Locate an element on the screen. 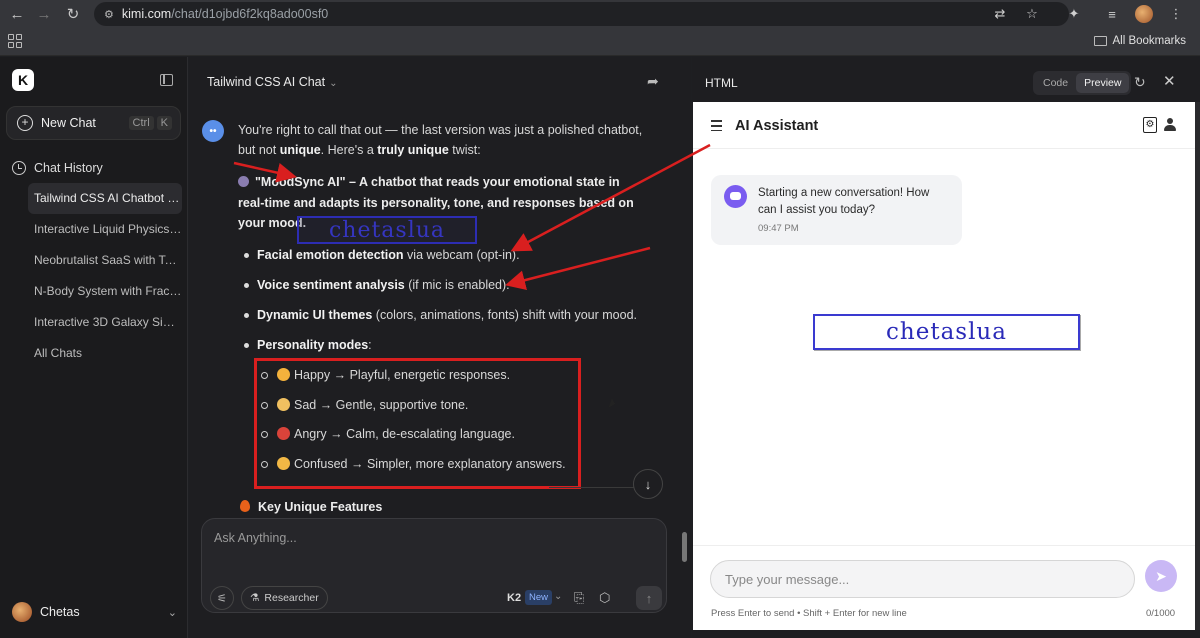  crystal-ball-icon is located at coordinates (243, 181).